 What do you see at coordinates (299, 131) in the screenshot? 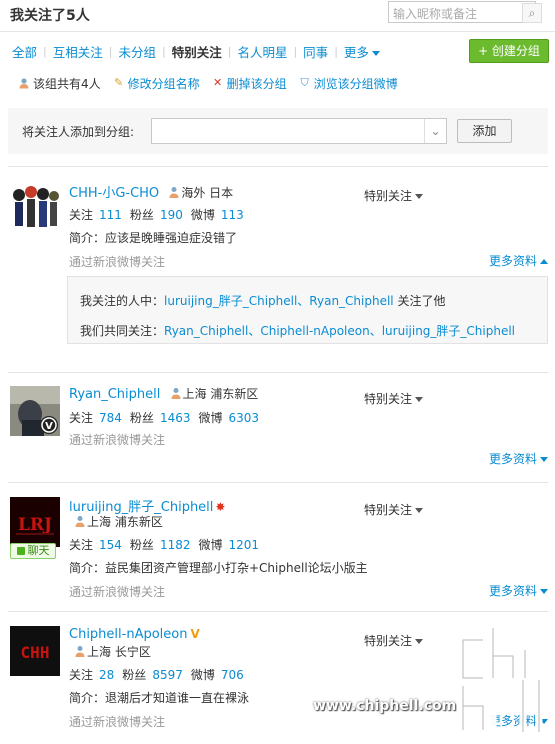
I see `add-to-group-input: ⌄` at bounding box center [299, 131].